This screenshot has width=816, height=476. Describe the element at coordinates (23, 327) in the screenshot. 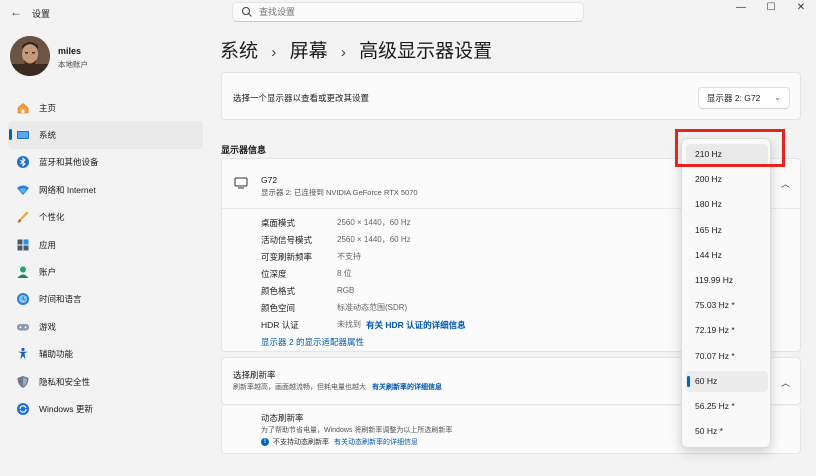

I see `gaming-icon` at that location.